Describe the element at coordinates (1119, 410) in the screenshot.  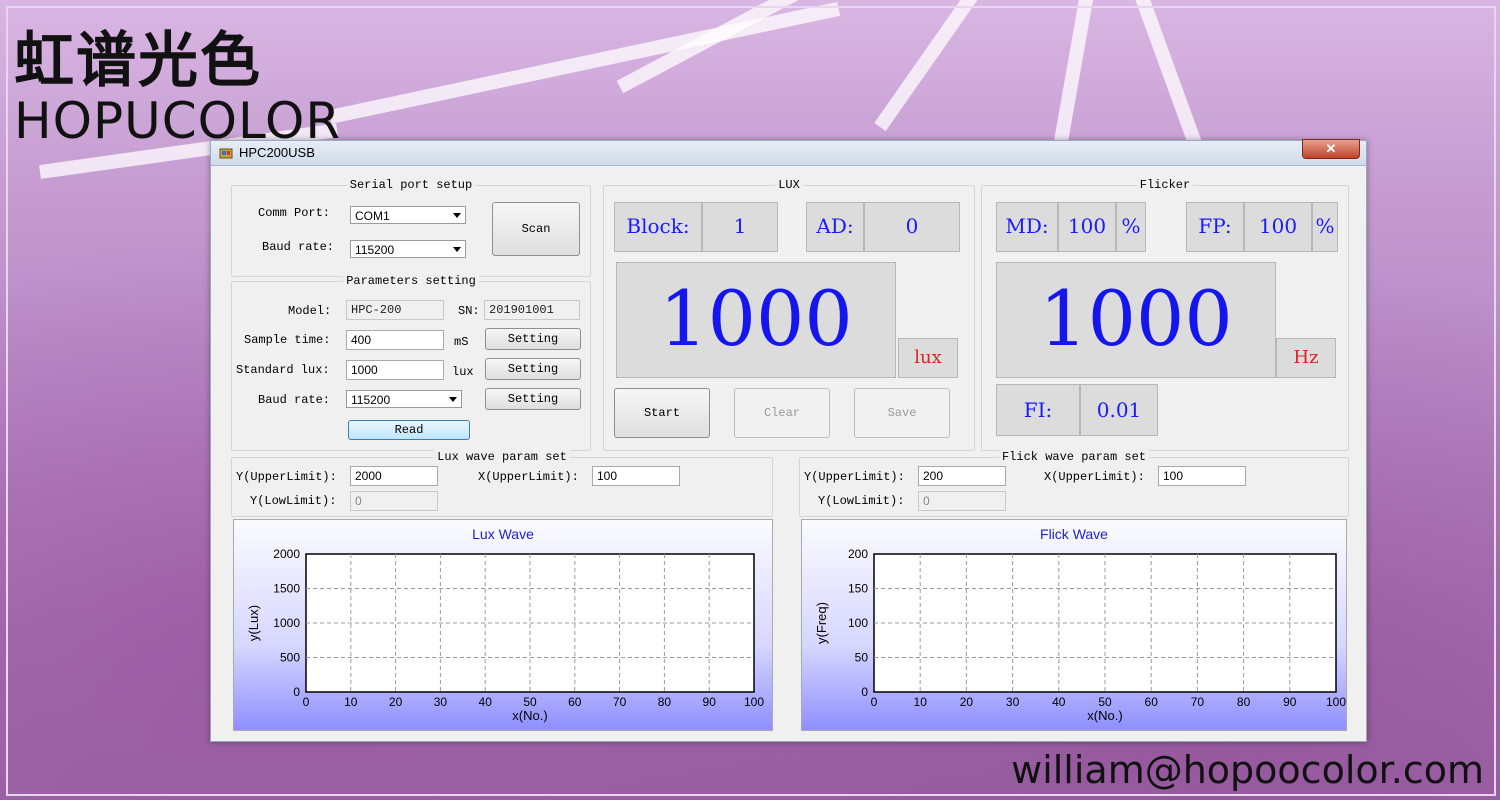
I see `fi-value: 0.01` at that location.